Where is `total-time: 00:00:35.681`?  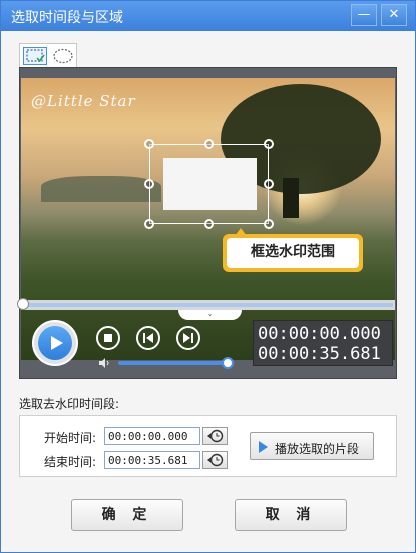
total-time: 00:00:35.681 is located at coordinates (319, 354).